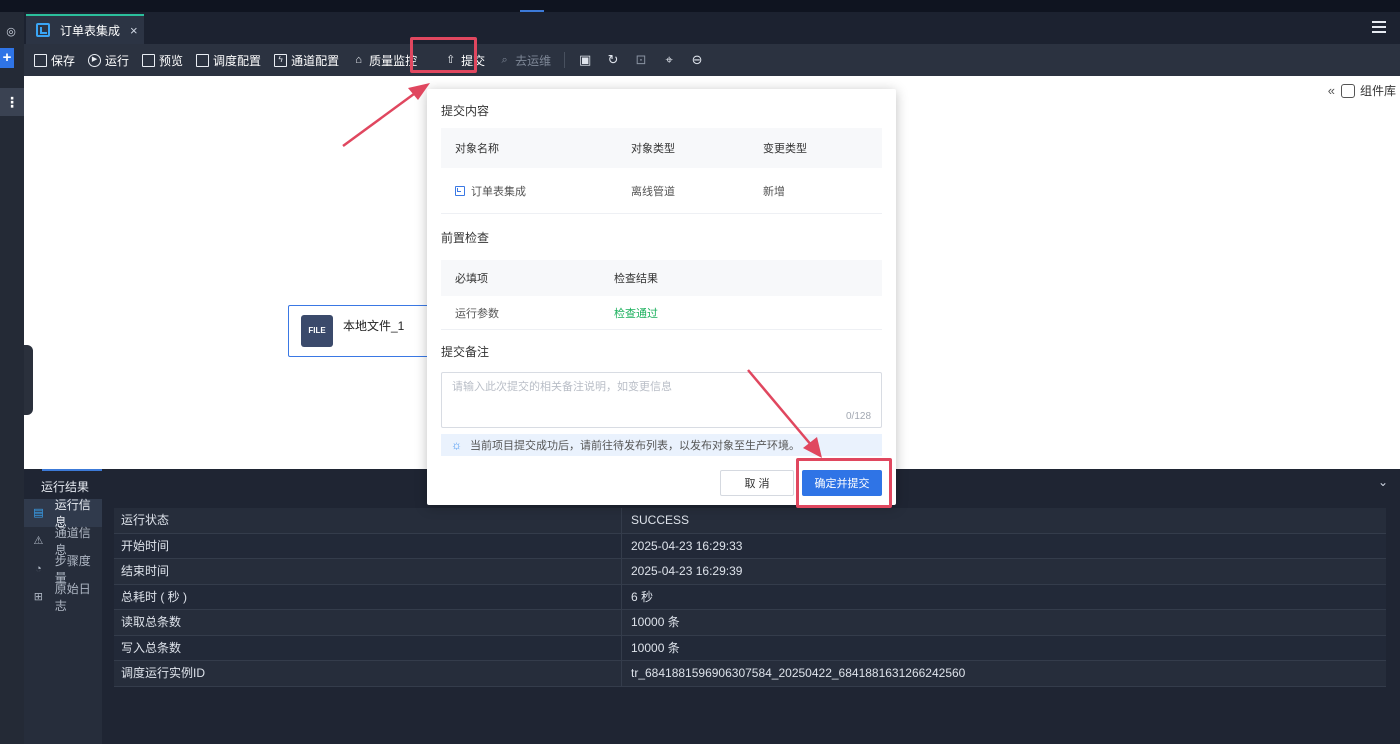  I want to click on menu-icon, so click(1379, 27).